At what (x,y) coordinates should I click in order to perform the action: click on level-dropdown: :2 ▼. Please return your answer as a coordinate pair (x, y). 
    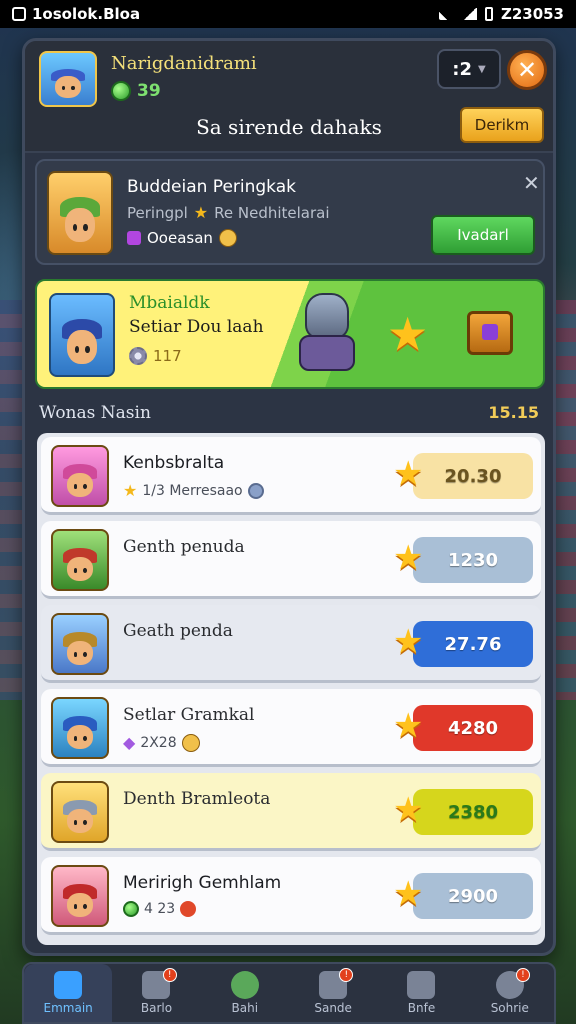
    Looking at the image, I should click on (469, 69).